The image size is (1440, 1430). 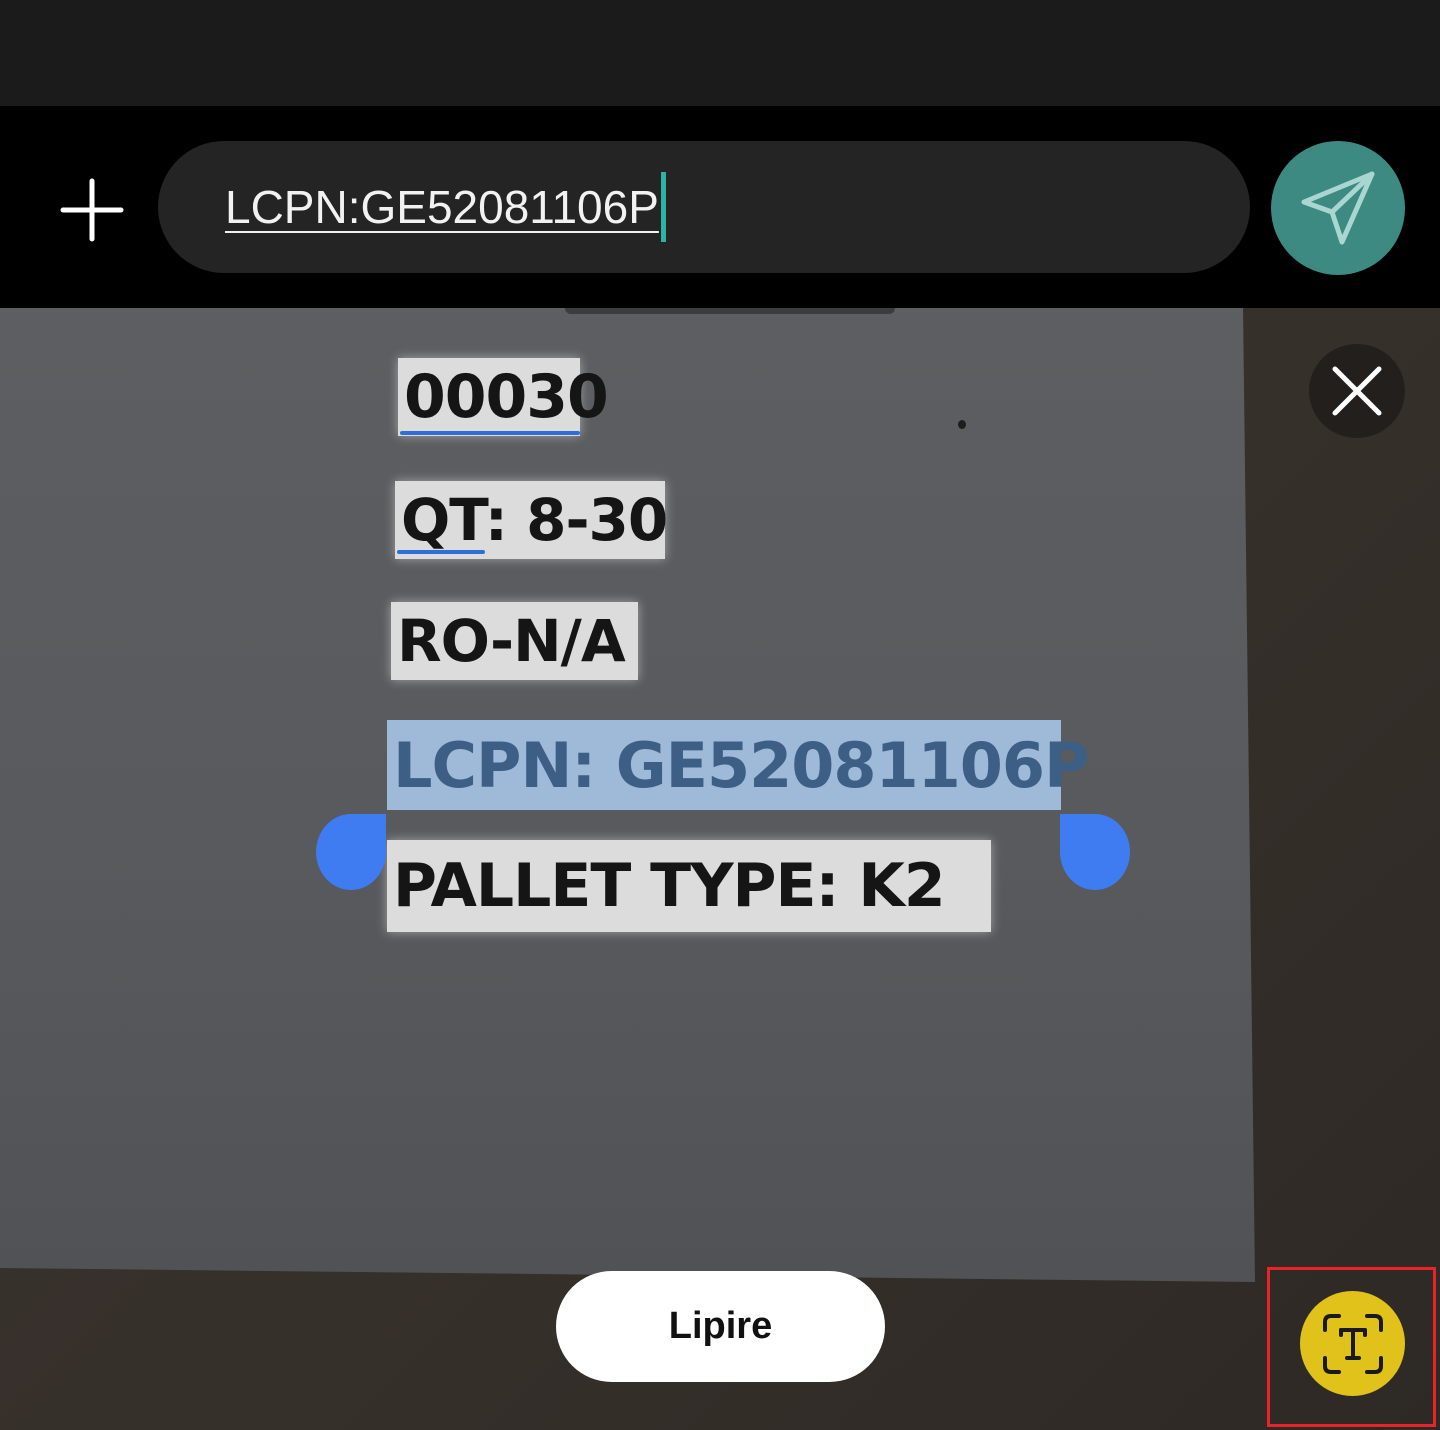 I want to click on read-button-label: Lipire, so click(x=720, y=1326).